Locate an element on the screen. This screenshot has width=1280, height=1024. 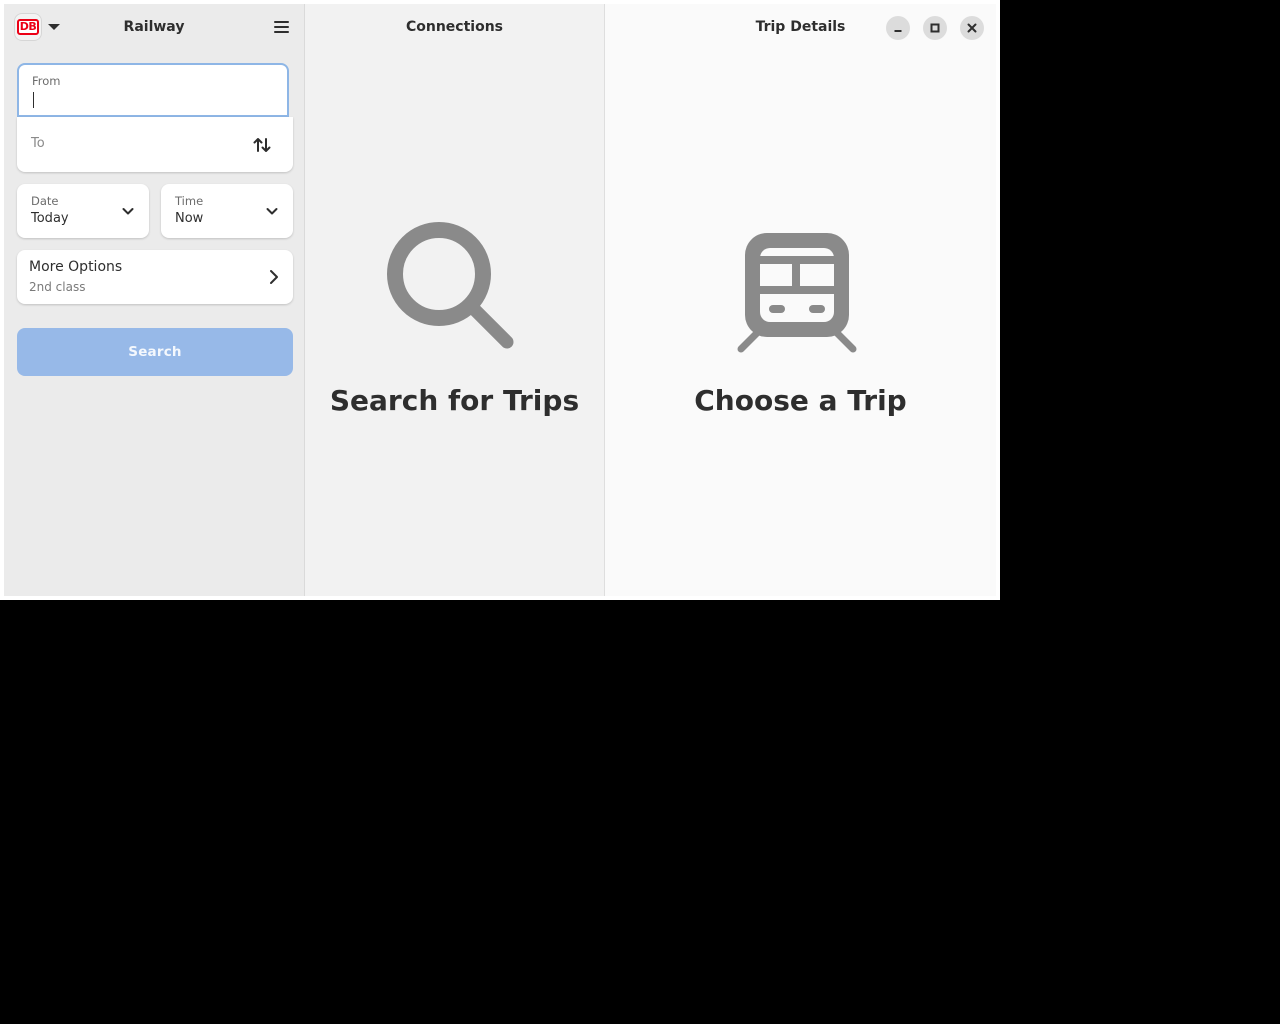
menu-icon is located at coordinates (281, 22).